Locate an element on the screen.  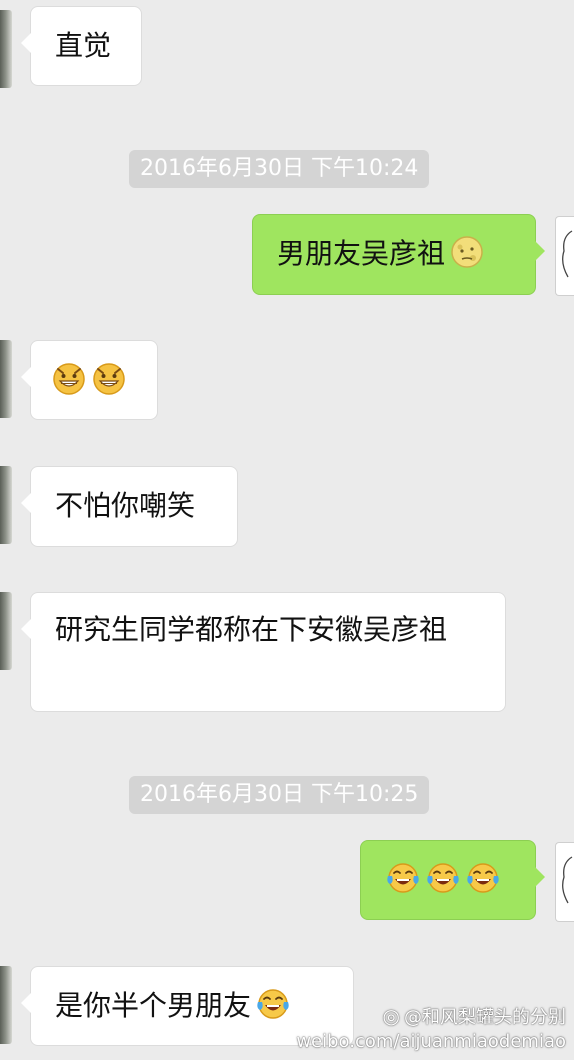
weibo-logo-icon: ◎ is located at coordinates (391, 1016).